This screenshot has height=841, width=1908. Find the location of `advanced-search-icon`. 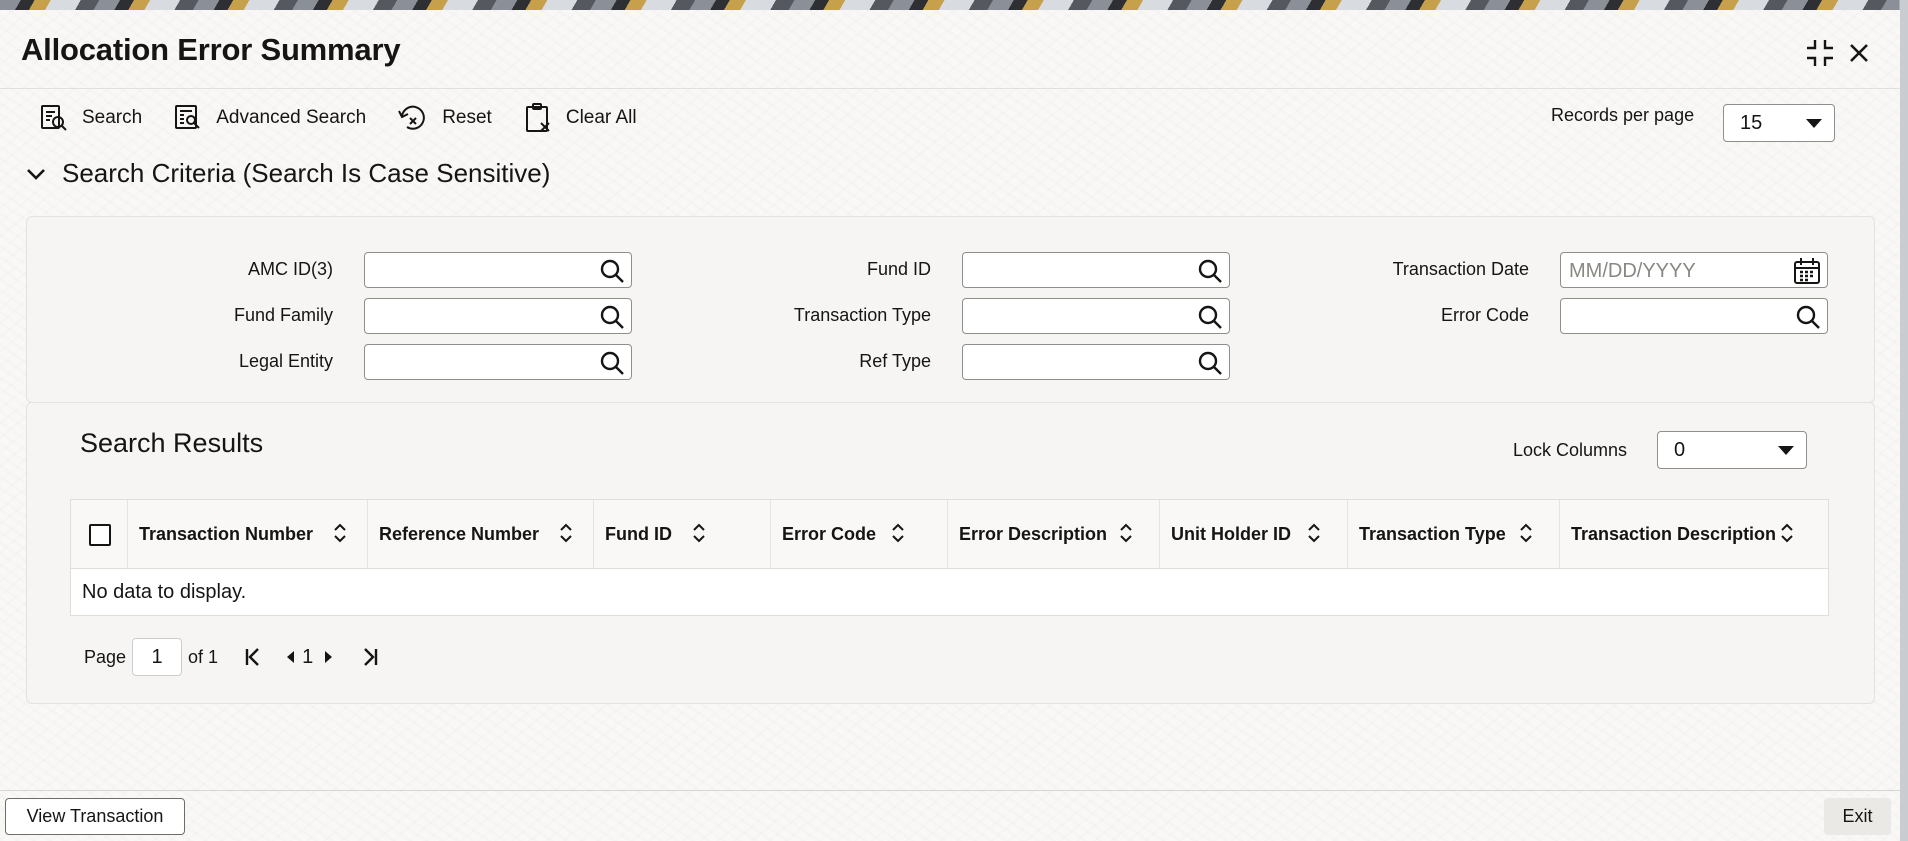

advanced-search-icon is located at coordinates (187, 117).